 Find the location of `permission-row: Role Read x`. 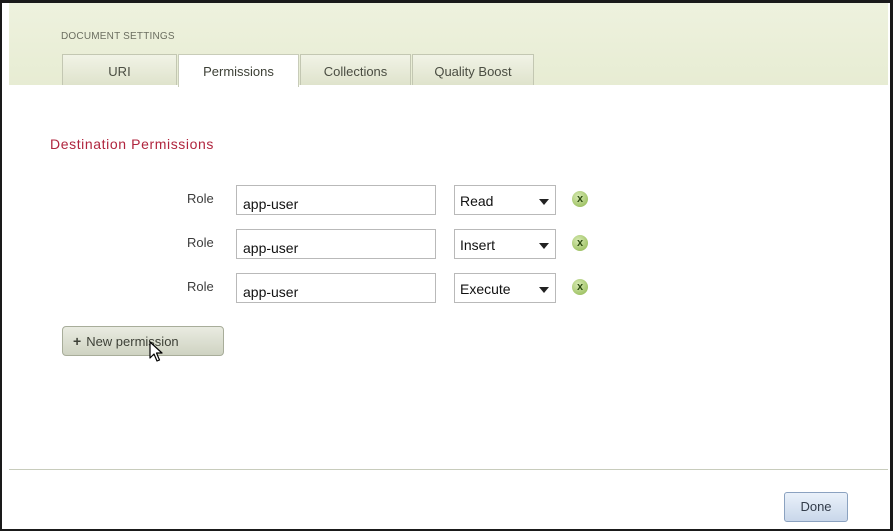

permission-row: Role Read x is located at coordinates (447, 201).